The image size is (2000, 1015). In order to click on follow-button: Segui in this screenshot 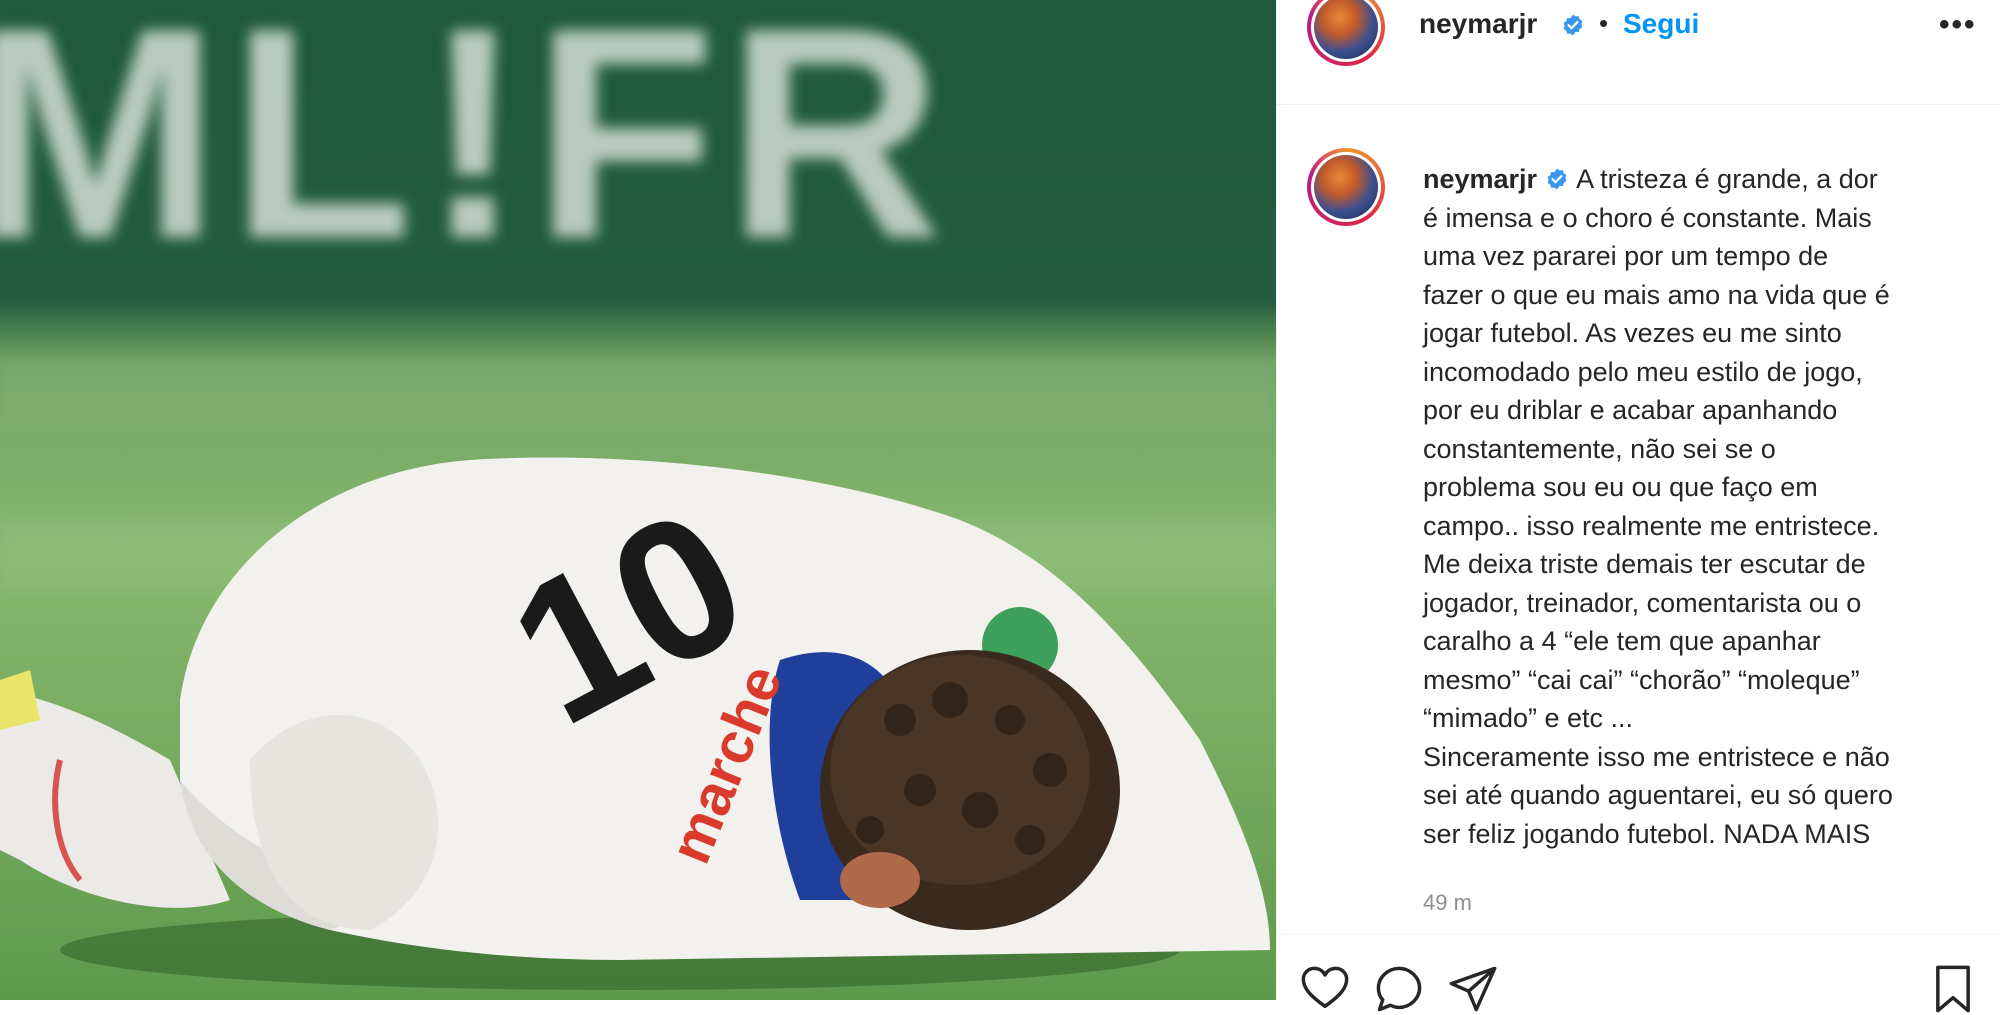, I will do `click(1661, 24)`.